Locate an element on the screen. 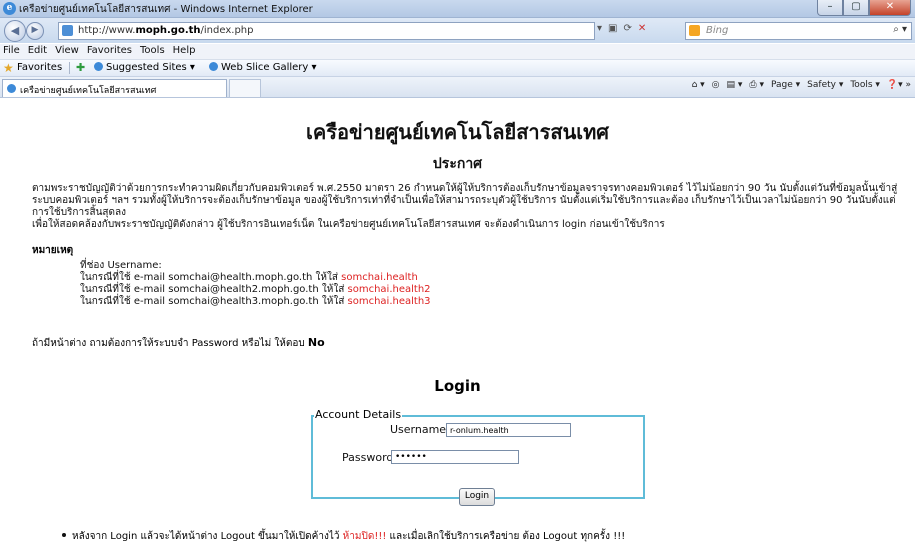  menu-view: View is located at coordinates (68, 51).